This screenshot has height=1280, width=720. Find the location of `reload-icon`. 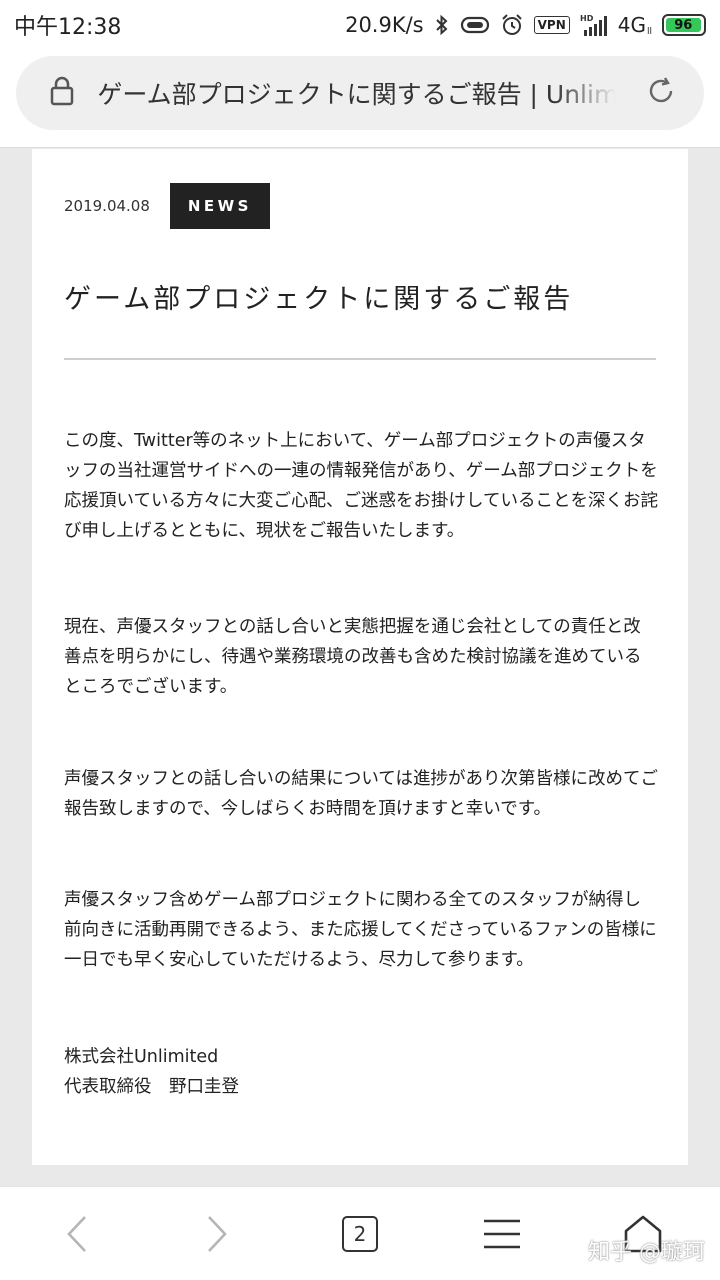

reload-icon is located at coordinates (661, 93).